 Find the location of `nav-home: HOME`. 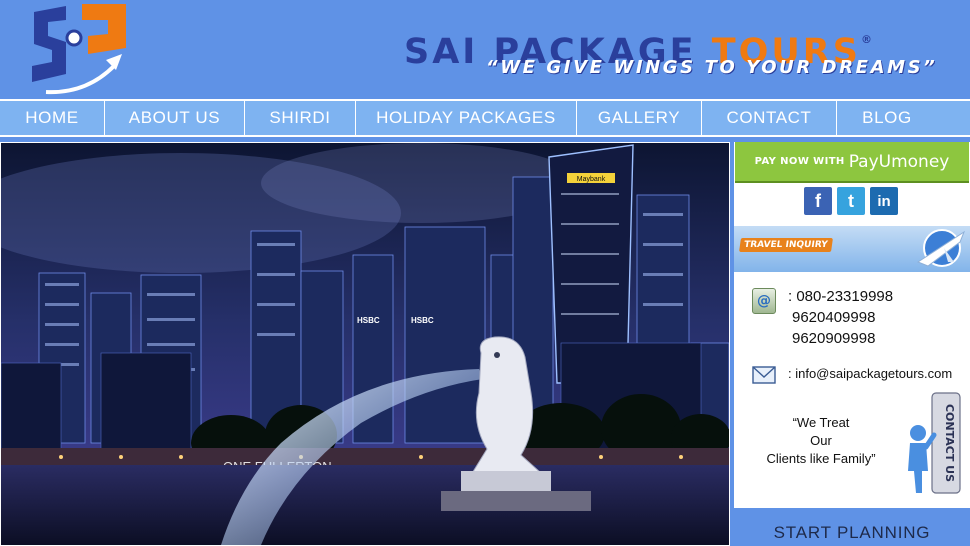

nav-home: HOME is located at coordinates (52, 118).